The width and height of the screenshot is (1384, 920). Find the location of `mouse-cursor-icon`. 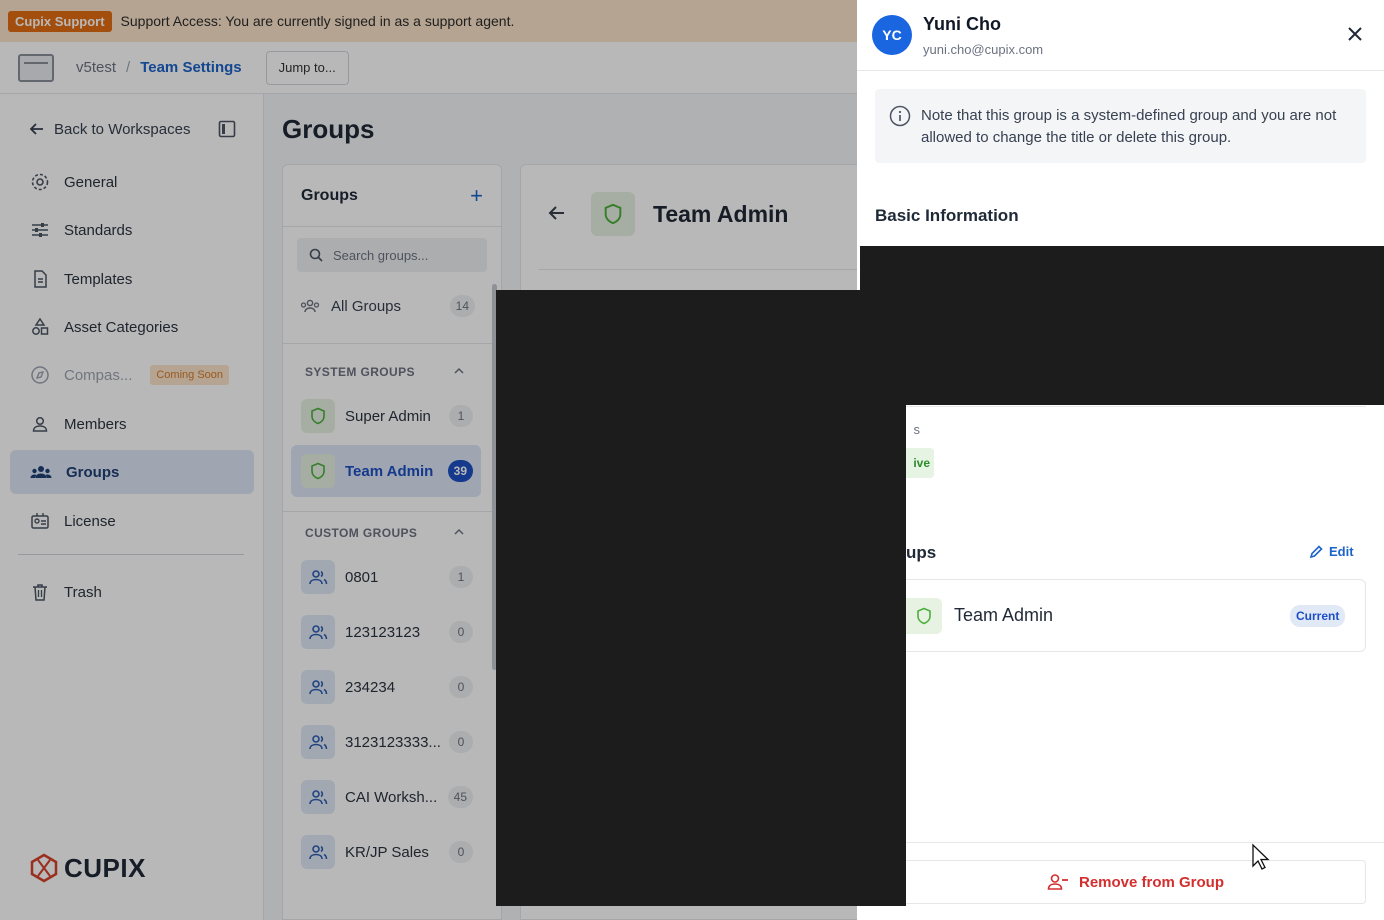

mouse-cursor-icon is located at coordinates (1261, 856).